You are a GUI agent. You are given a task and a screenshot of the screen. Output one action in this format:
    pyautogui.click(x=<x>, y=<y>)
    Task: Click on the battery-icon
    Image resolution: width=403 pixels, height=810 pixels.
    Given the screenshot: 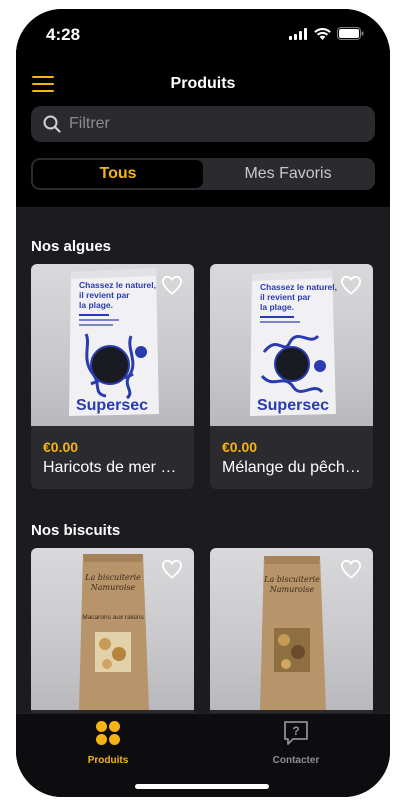 What is the action you would take?
    pyautogui.click(x=350, y=33)
    